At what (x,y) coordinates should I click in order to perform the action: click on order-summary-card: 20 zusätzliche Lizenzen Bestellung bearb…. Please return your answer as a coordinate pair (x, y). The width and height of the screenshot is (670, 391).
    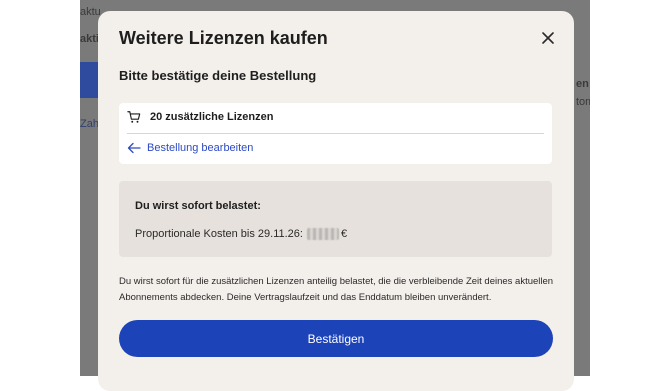
    Looking at the image, I should click on (335, 133).